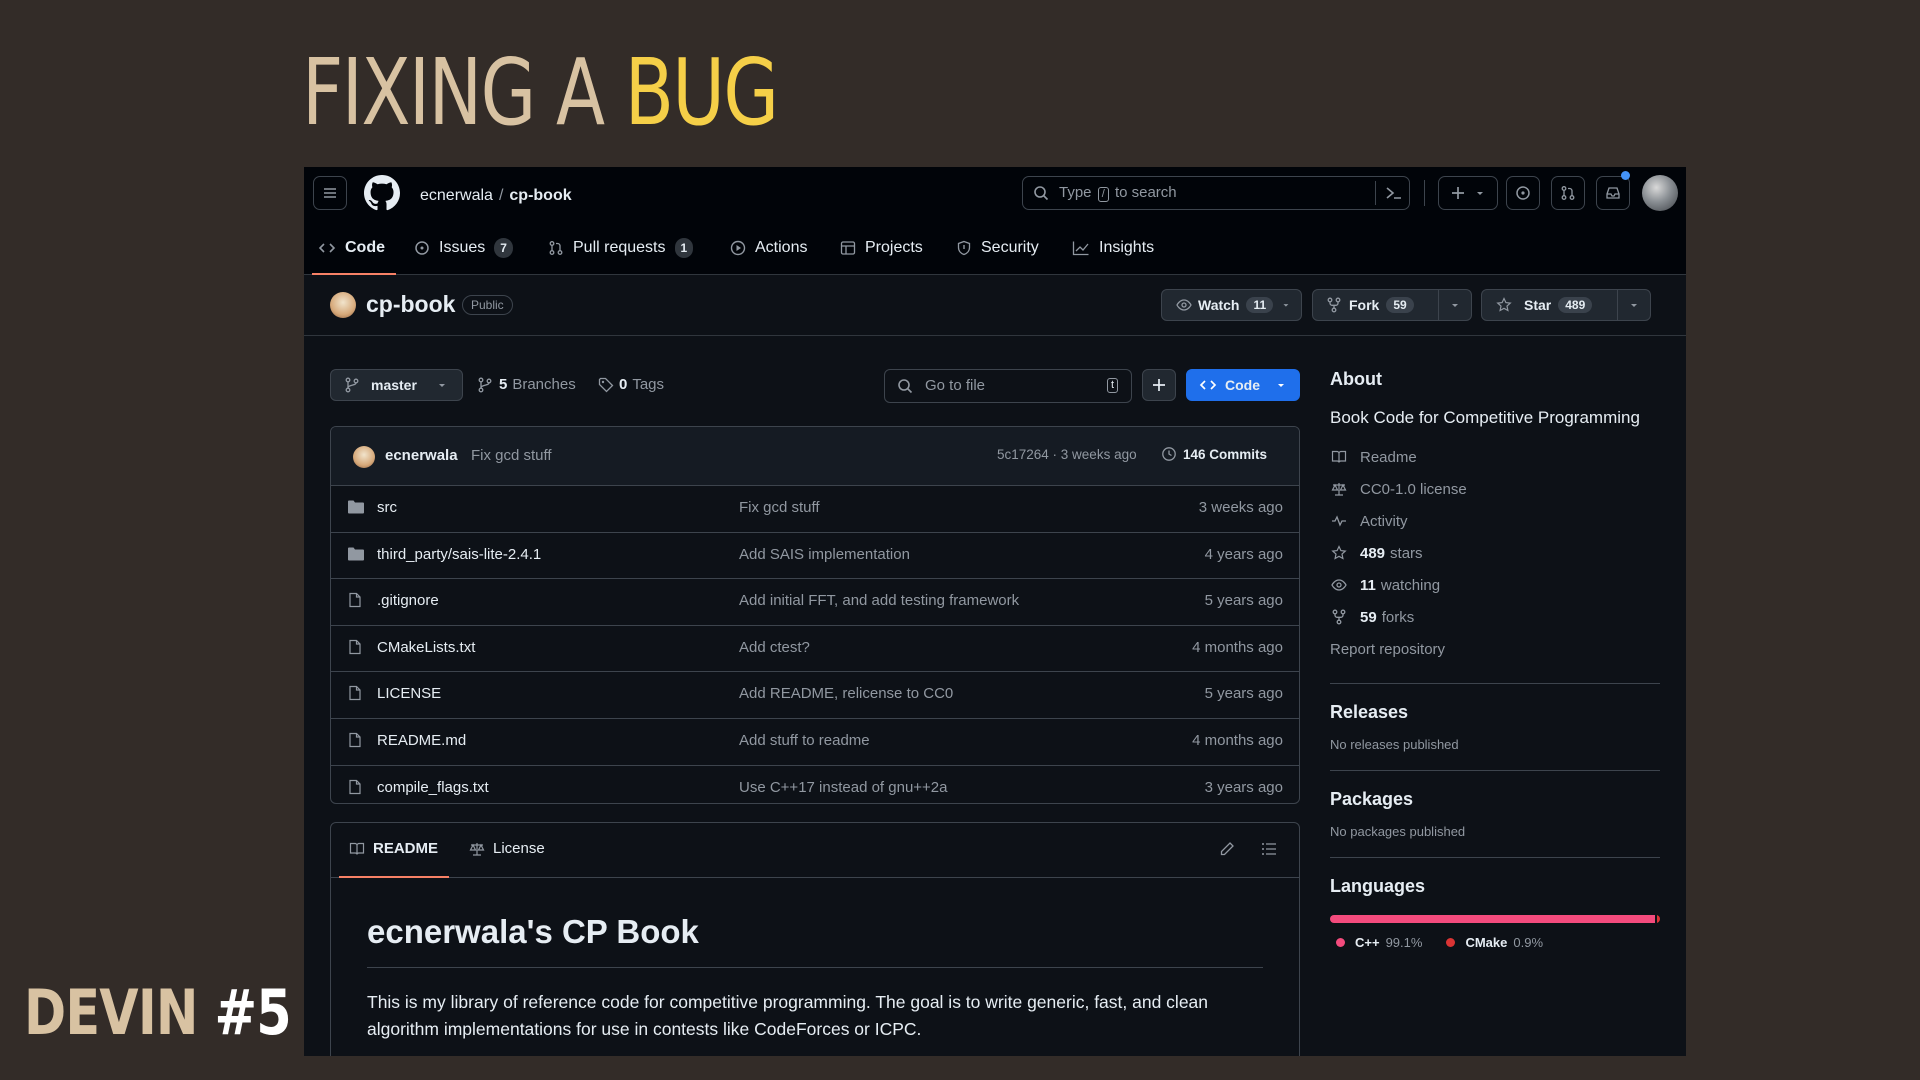  I want to click on commit-message: Fix gcd stuff, so click(511, 455).